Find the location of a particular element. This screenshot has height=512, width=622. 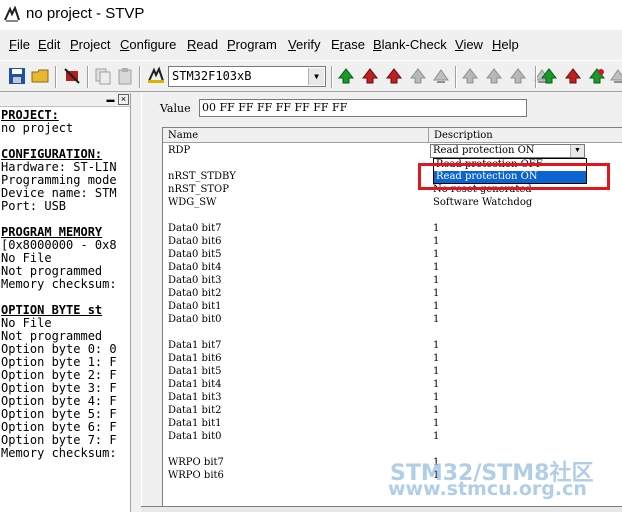

menu-edit: Edit is located at coordinates (49, 44).